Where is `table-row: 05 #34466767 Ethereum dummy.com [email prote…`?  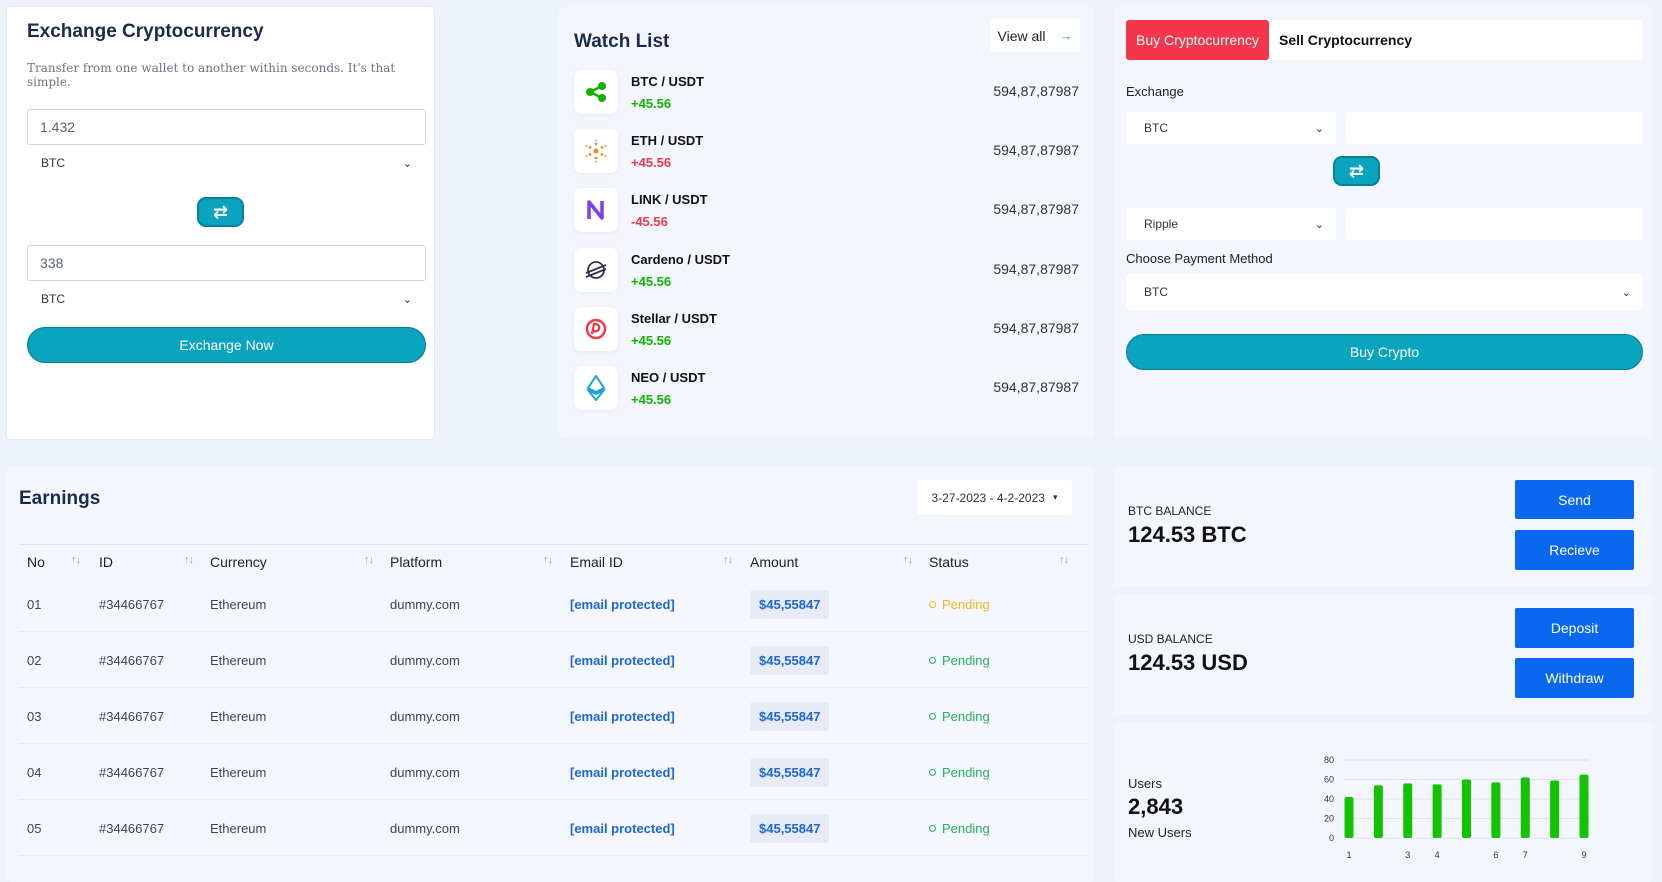 table-row: 05 #34466767 Ethereum dummy.com [email prote… is located at coordinates (554, 829).